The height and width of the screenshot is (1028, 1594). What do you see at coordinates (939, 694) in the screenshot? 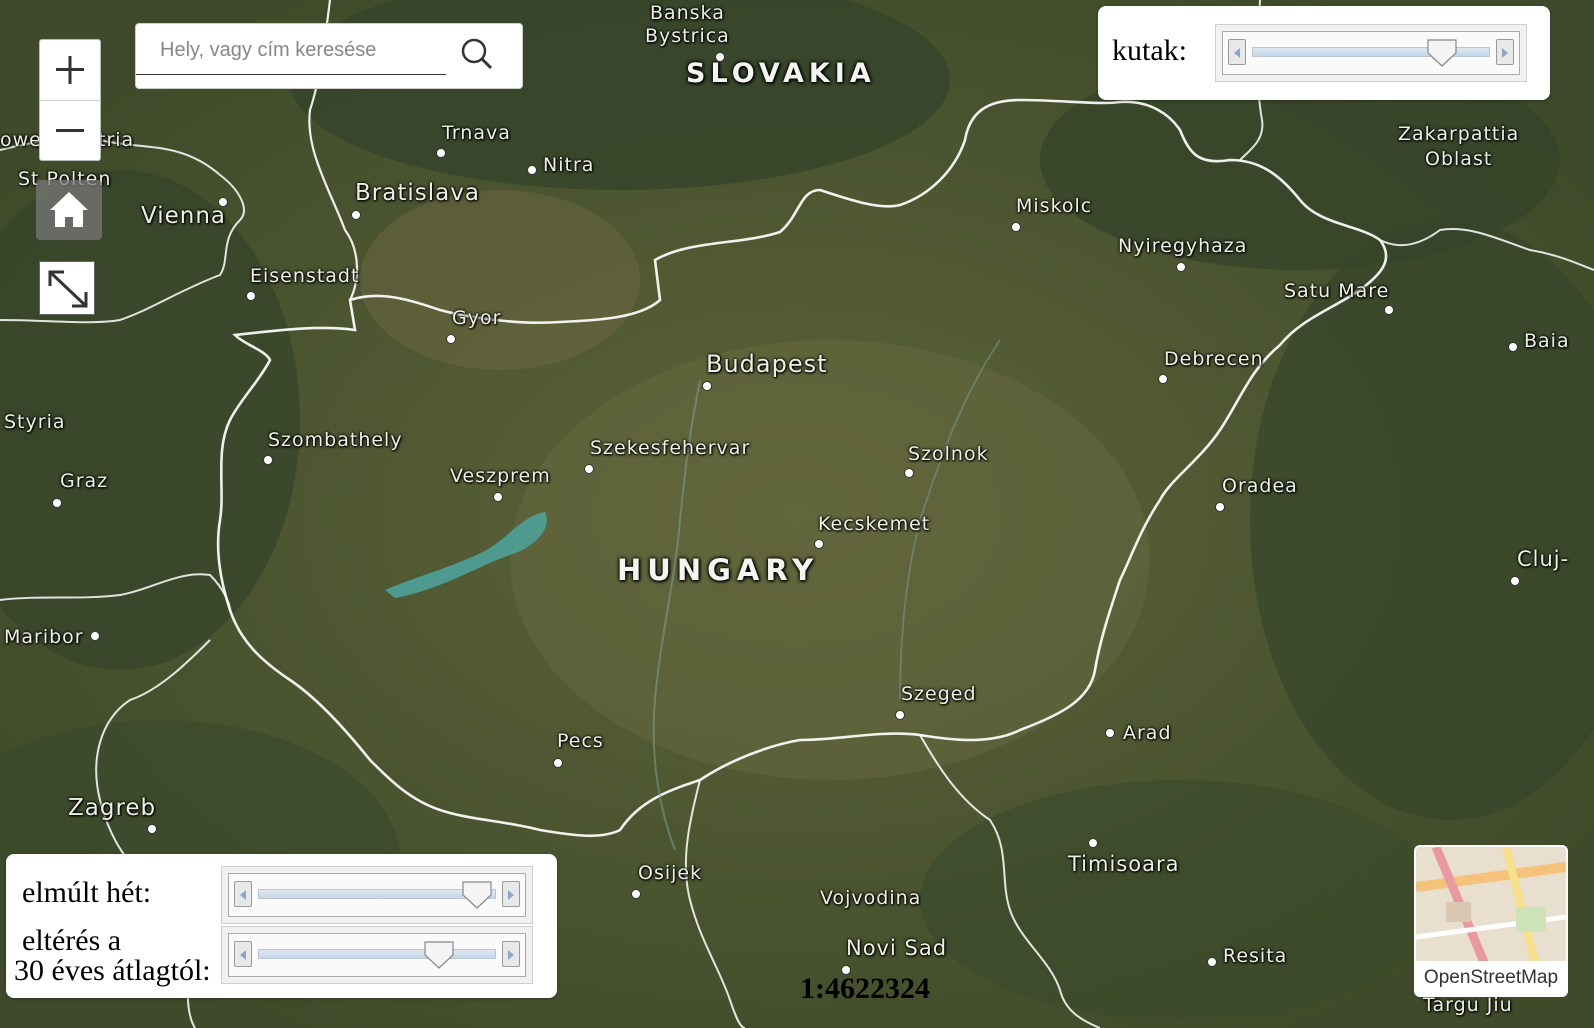
I see `city-label-szeged: Szeged` at bounding box center [939, 694].